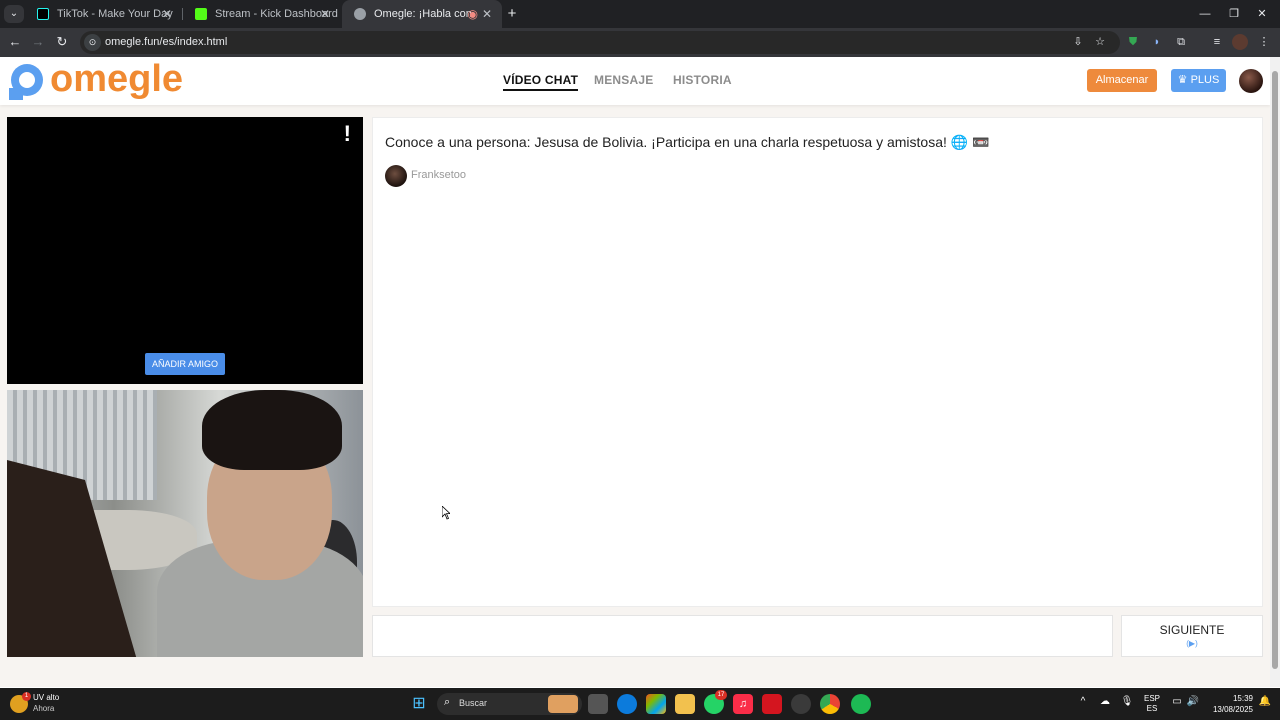 This screenshot has width=1280, height=720. What do you see at coordinates (1192, 630) in the screenshot?
I see `next-label: SIGUIENTE` at bounding box center [1192, 630].